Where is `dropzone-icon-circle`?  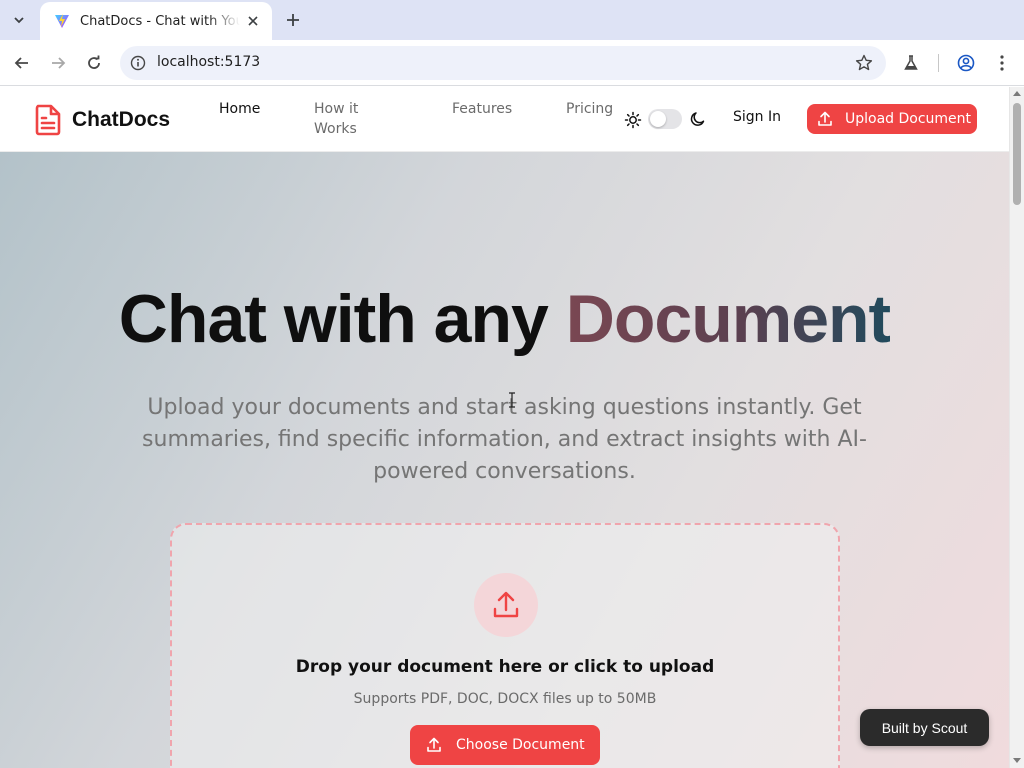
dropzone-icon-circle is located at coordinates (506, 605).